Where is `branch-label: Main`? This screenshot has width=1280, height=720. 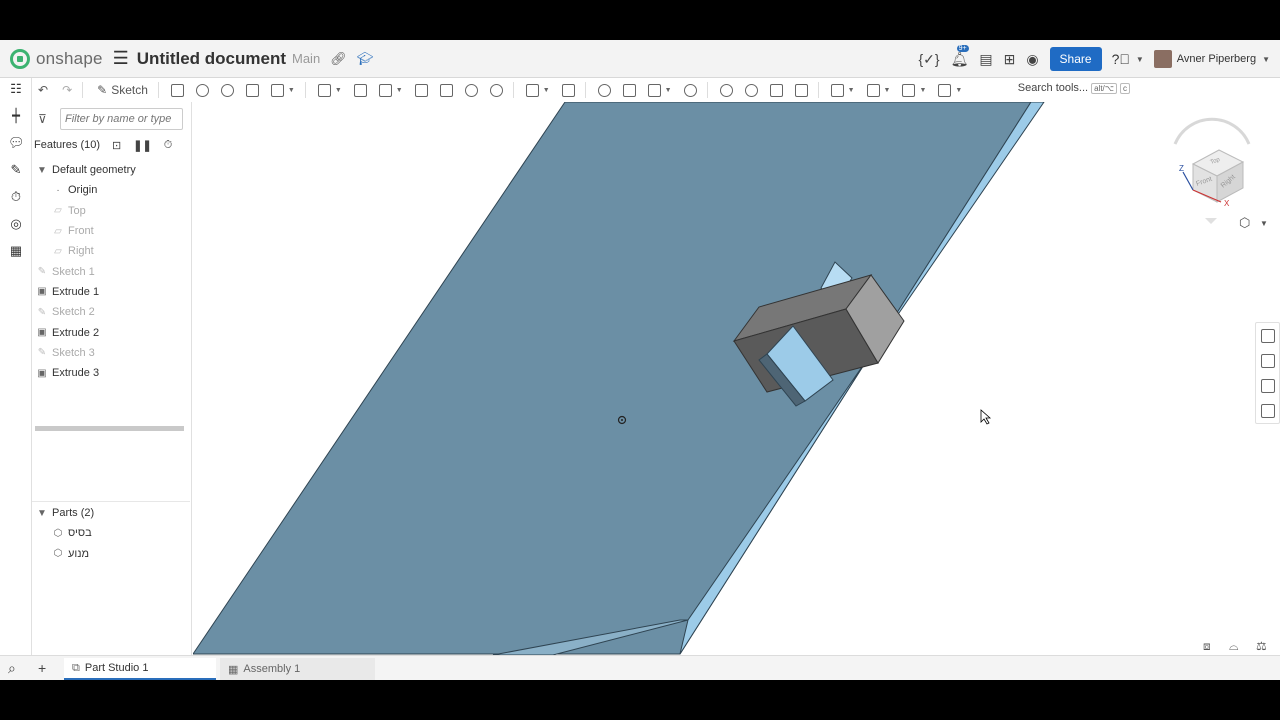
branch-label: Main is located at coordinates (306, 58).